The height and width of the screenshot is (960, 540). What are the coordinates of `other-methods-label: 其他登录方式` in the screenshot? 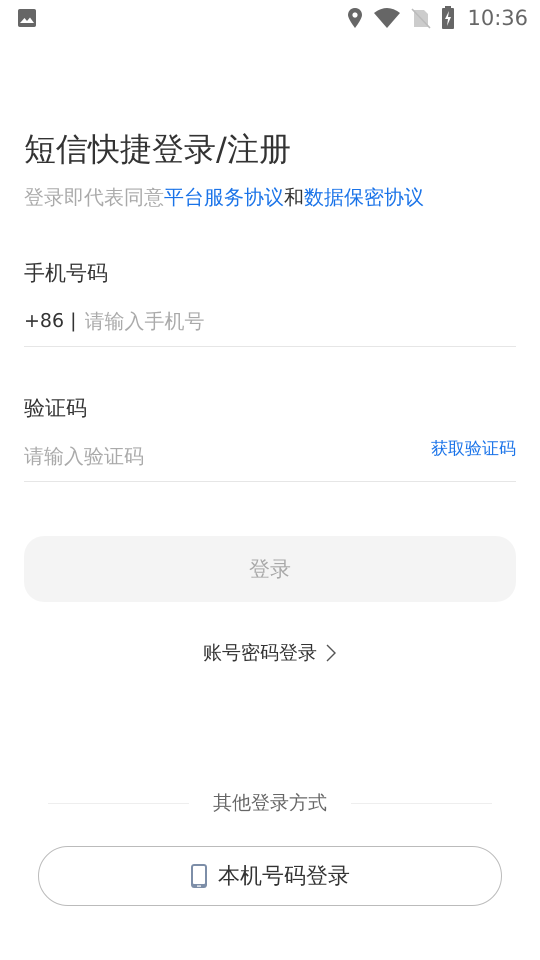 It's located at (270, 803).